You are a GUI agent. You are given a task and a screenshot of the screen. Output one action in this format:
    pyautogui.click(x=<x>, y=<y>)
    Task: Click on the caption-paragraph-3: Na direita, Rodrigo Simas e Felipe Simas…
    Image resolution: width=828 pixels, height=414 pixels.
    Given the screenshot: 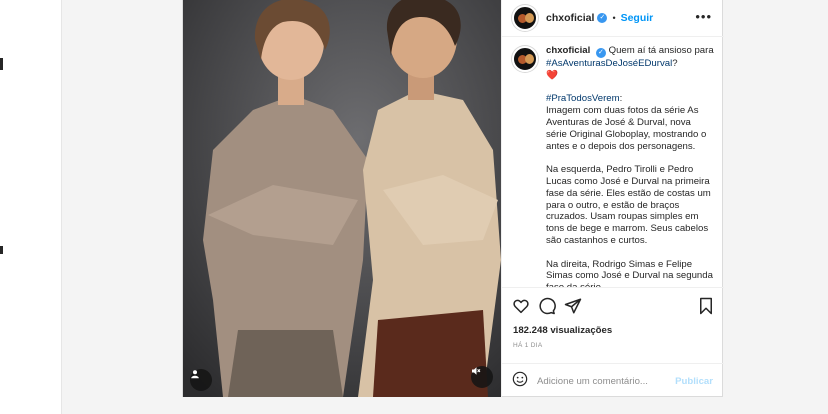 What is the action you would take?
    pyautogui.click(x=629, y=272)
    